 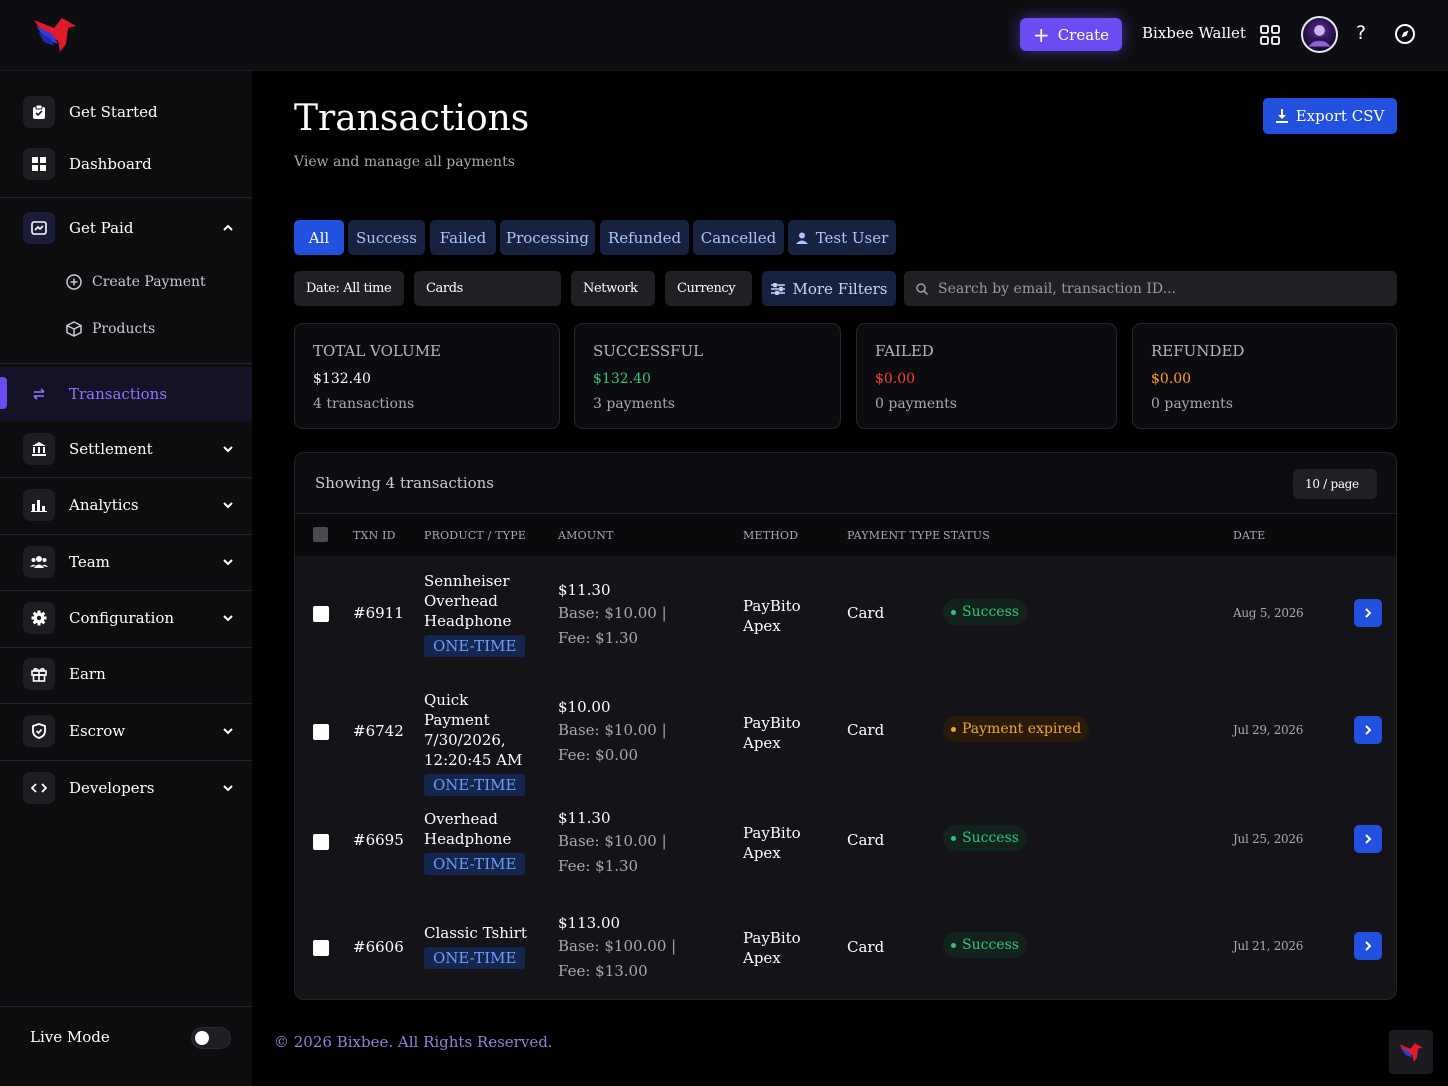 I want to click on apps-grid-icon, so click(x=1270, y=35).